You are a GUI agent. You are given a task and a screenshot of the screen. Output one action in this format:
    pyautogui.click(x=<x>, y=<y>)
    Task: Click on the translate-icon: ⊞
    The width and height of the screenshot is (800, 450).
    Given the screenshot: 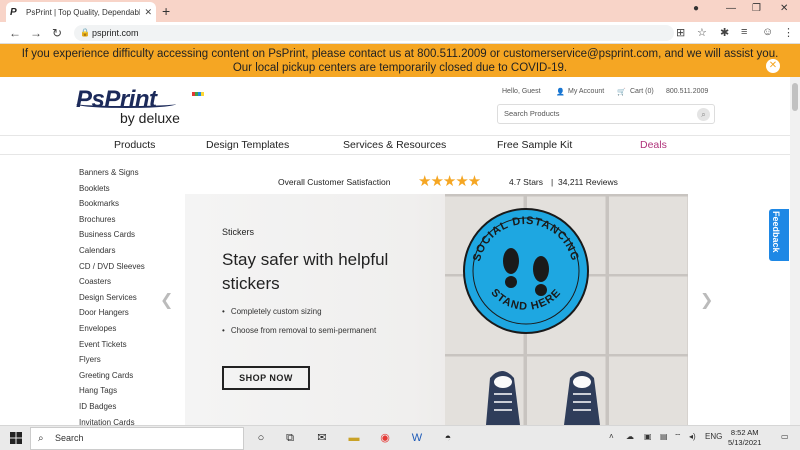 What is the action you would take?
    pyautogui.click(x=680, y=32)
    